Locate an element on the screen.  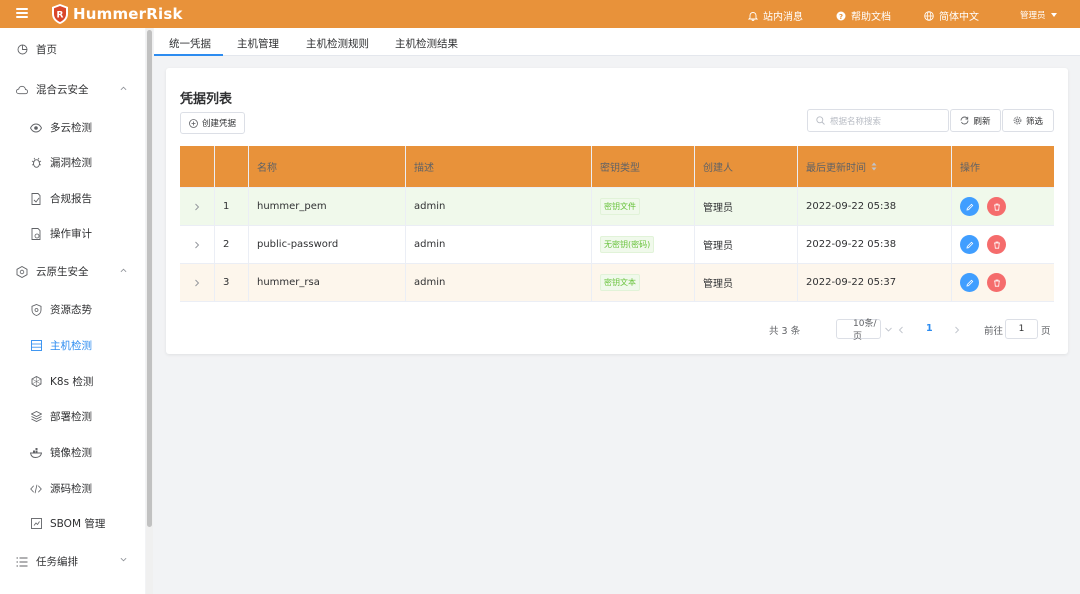
sidebar-item-vuln: 漏洞检测 is located at coordinates (61, 162).